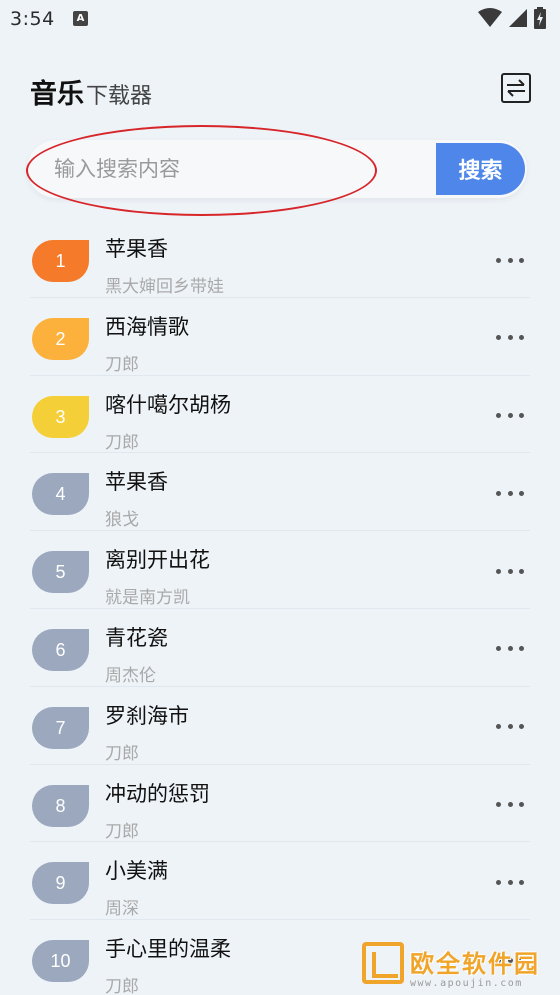 This screenshot has height=995, width=560. I want to click on rank-badge: 3, so click(60, 416).